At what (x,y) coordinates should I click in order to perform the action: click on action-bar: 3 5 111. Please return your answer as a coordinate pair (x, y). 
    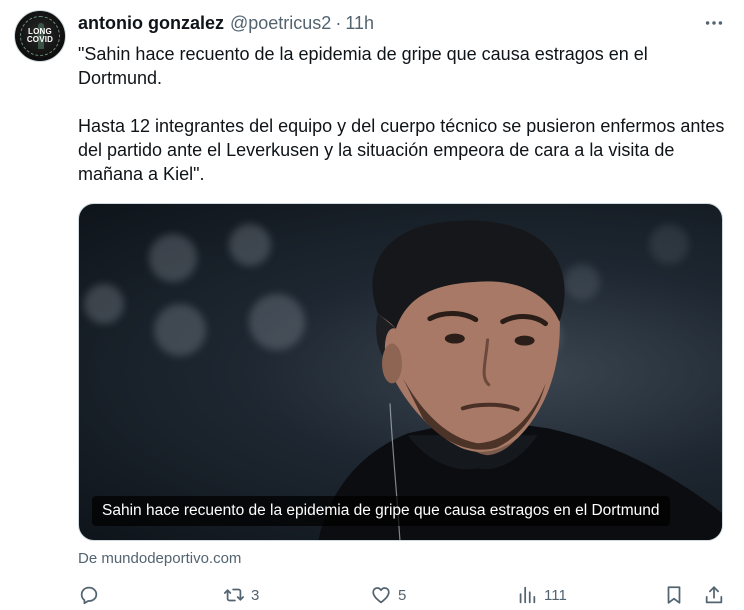
    Looking at the image, I should click on (403, 595).